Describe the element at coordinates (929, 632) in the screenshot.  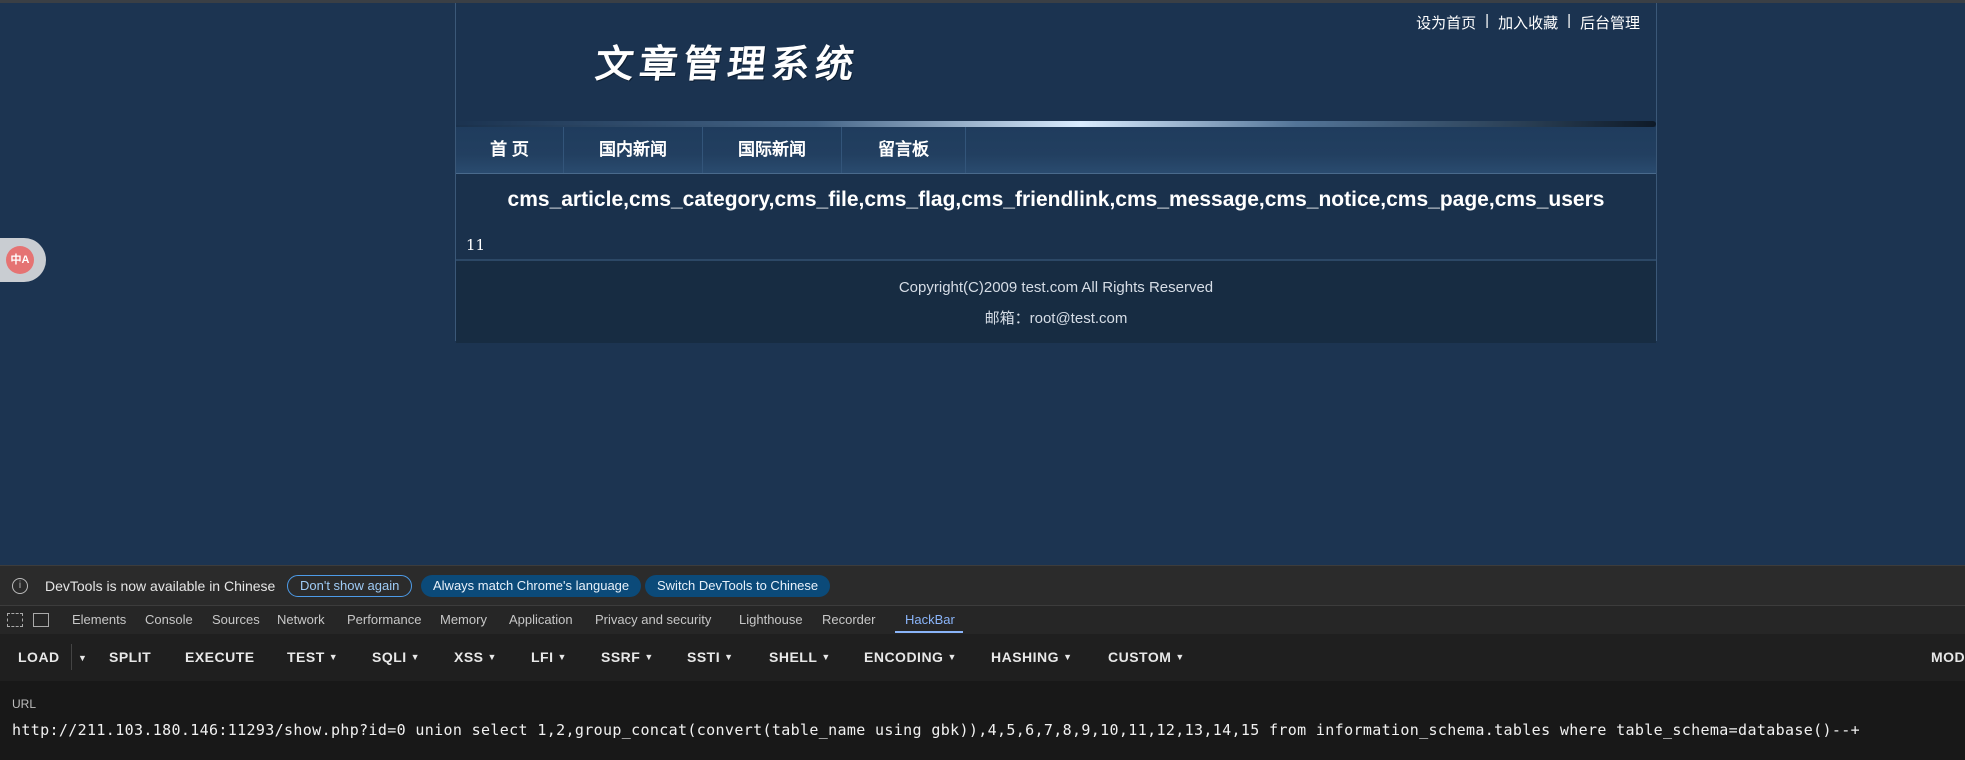
I see `active-tab-indicator` at that location.